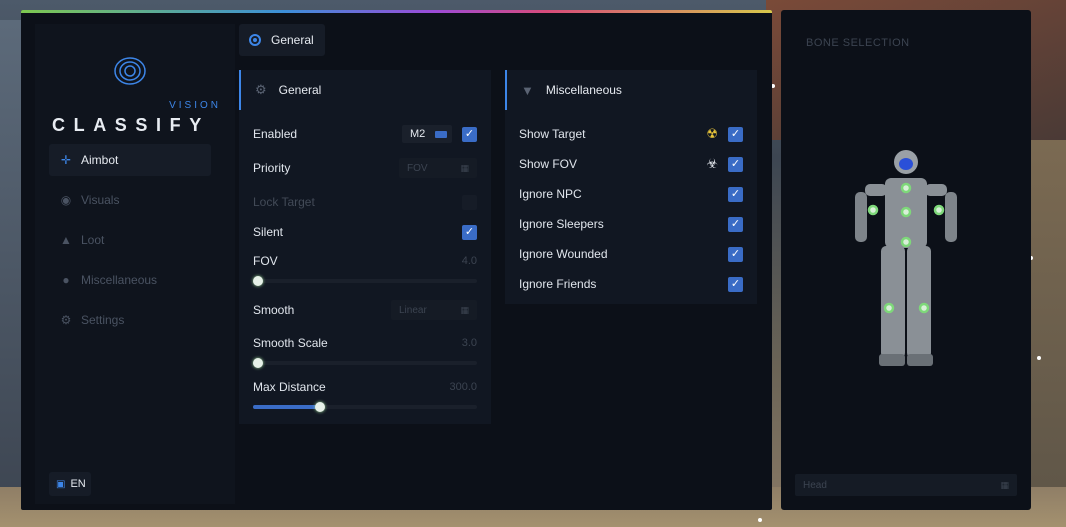 This screenshot has height=527, width=1066. I want to click on ignore-friends-checkbox: ✓, so click(735, 284).